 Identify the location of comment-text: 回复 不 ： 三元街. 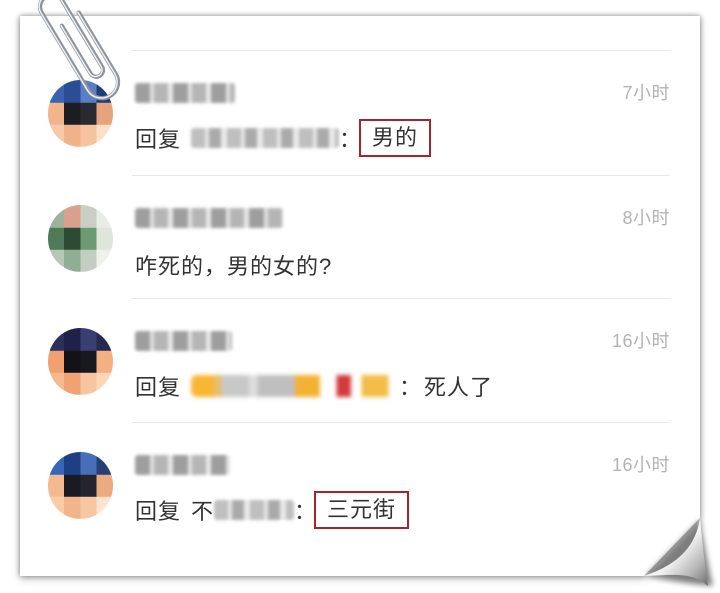
(272, 510).